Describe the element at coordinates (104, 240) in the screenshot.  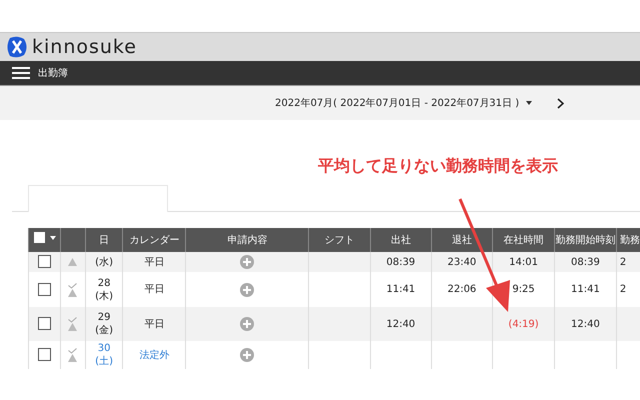
I see `column-header: 日` at that location.